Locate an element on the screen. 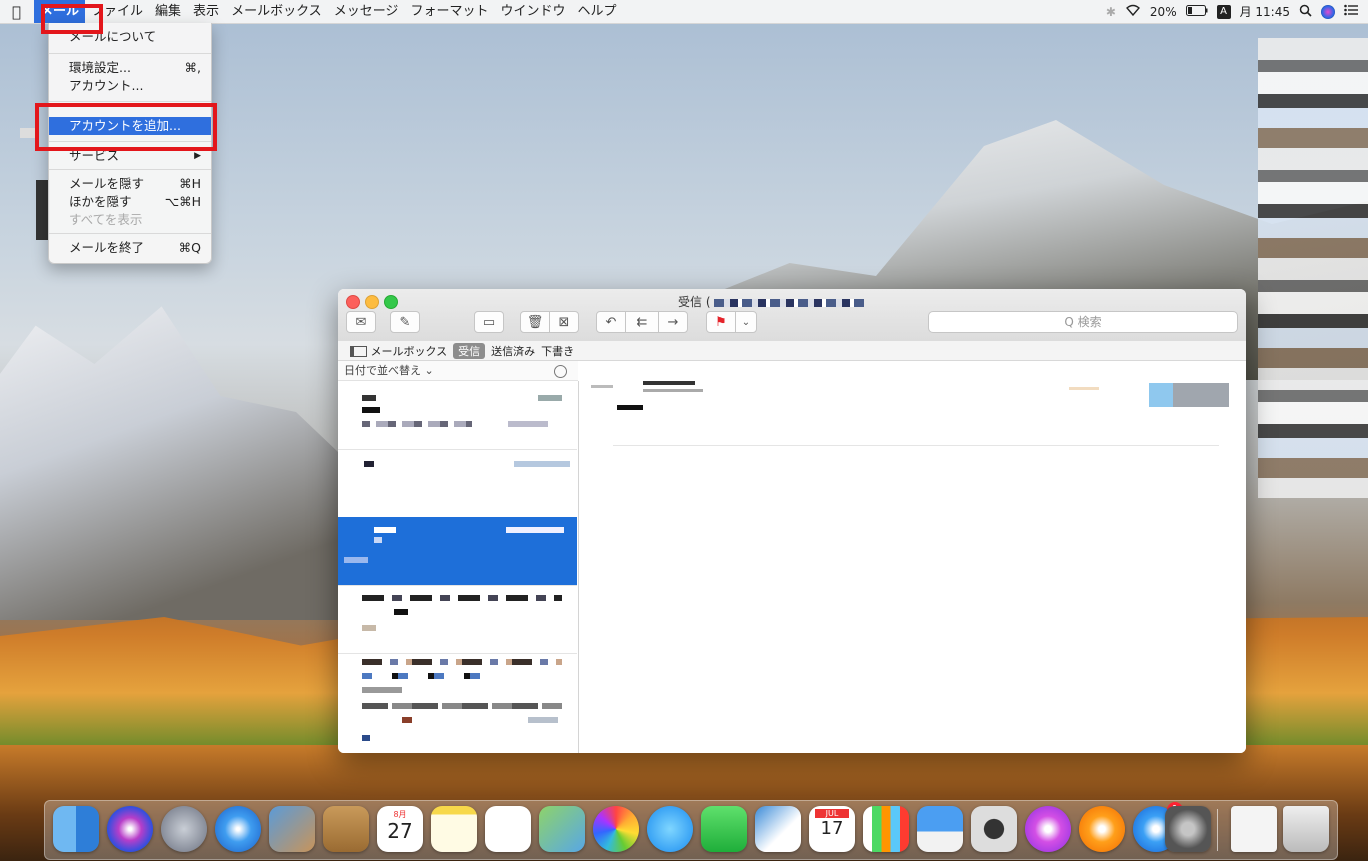 This screenshot has width=1368, height=861. siri-icon is located at coordinates (1328, 11).